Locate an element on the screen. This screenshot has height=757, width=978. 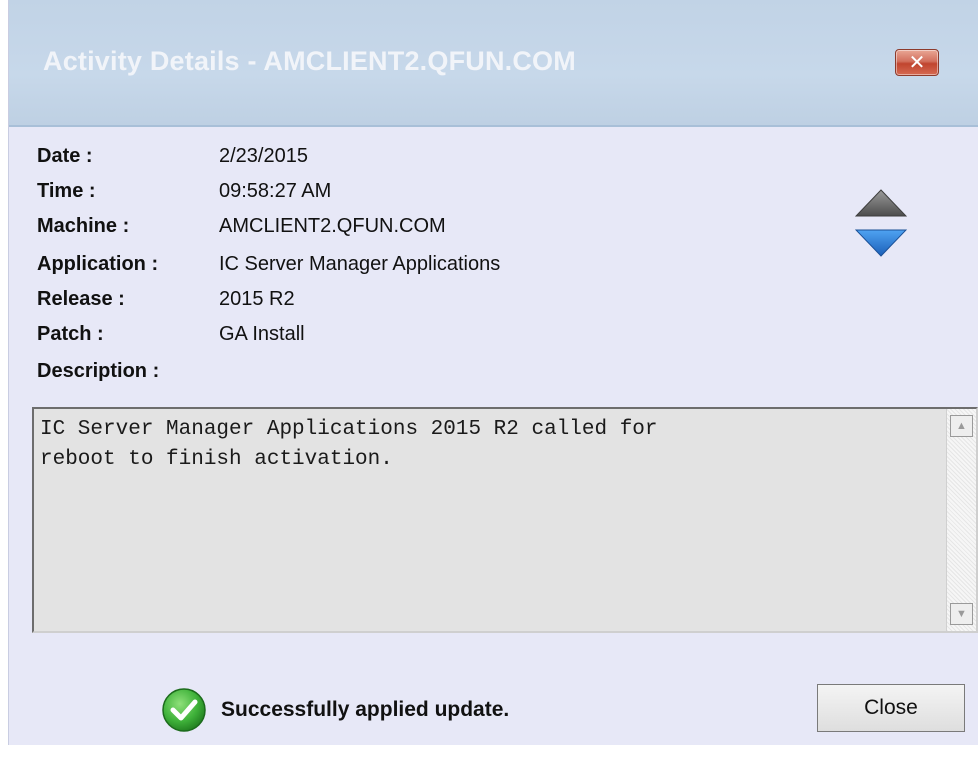
next-activity-button is located at coordinates (881, 243).